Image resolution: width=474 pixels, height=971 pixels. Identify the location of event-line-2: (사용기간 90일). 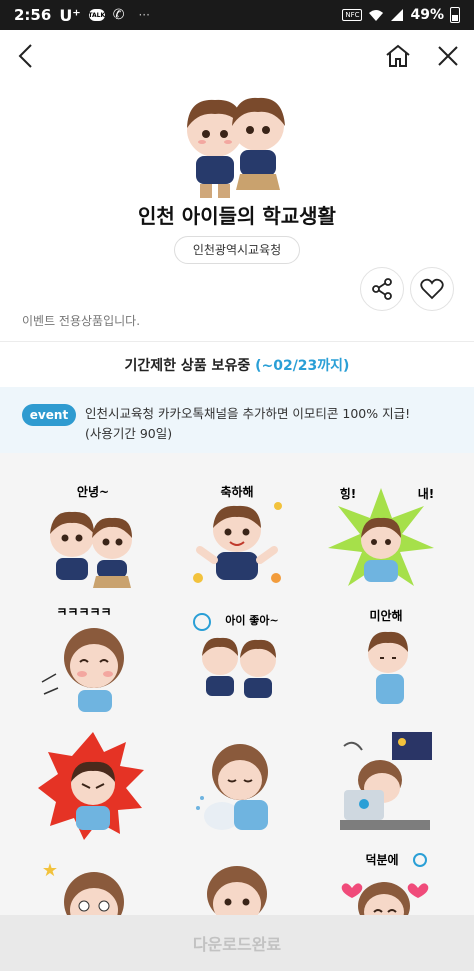
(129, 433).